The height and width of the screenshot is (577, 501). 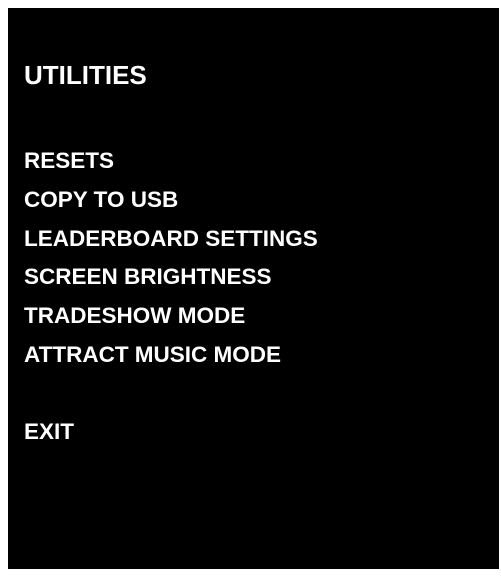 What do you see at coordinates (49, 432) in the screenshot?
I see `exit-menu-item: EXIT` at bounding box center [49, 432].